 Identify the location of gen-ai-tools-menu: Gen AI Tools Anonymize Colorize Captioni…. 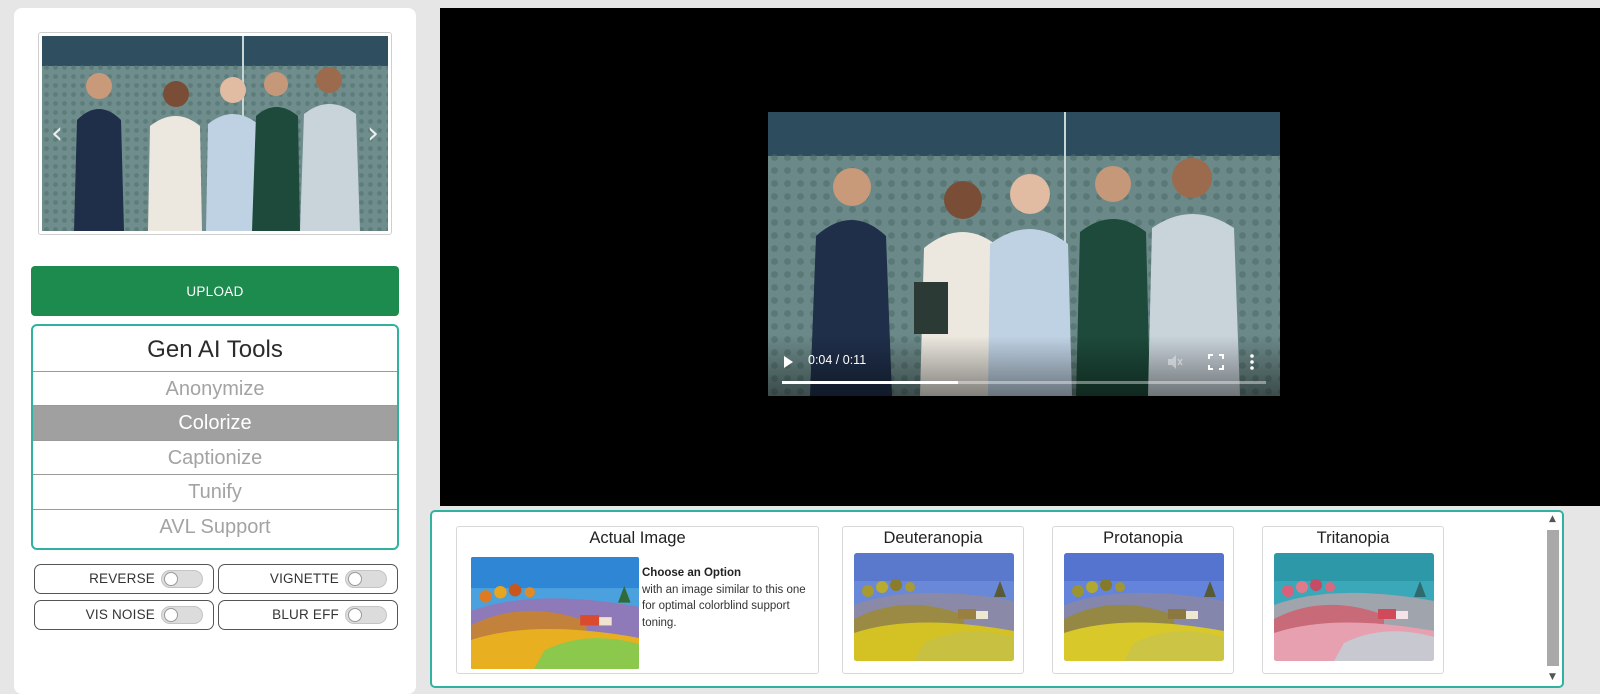
(215, 437).